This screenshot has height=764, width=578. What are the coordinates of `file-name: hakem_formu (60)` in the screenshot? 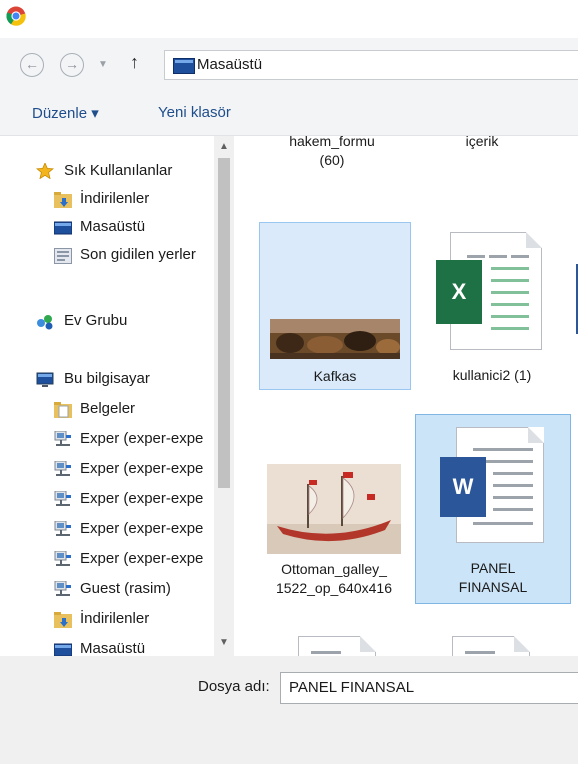 It's located at (332, 152).